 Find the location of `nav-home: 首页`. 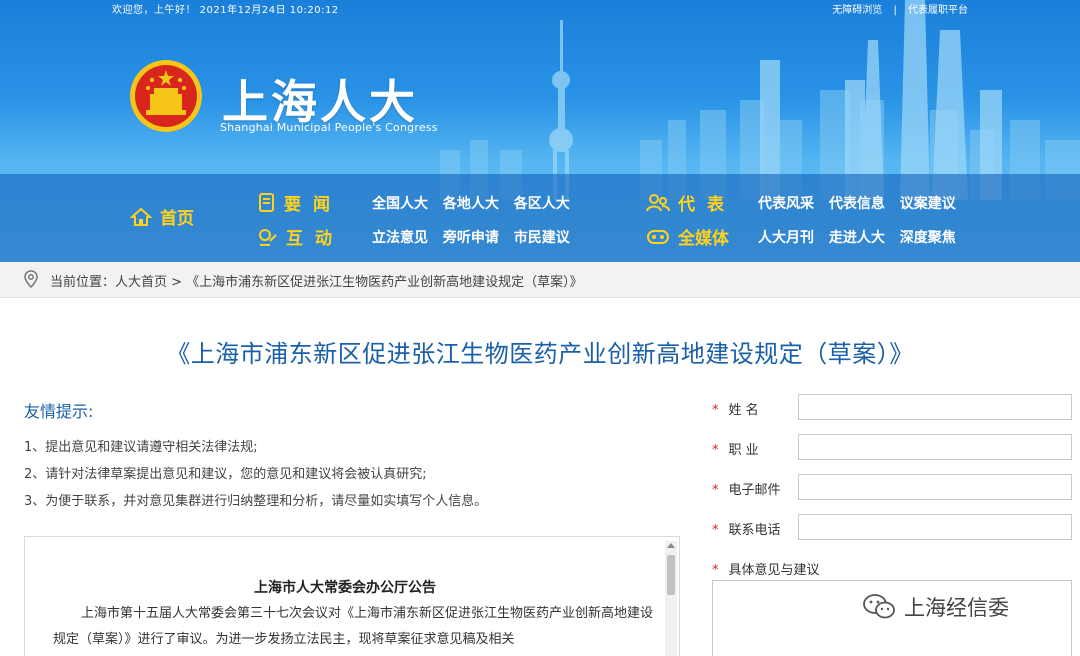

nav-home: 首页 is located at coordinates (162, 216).